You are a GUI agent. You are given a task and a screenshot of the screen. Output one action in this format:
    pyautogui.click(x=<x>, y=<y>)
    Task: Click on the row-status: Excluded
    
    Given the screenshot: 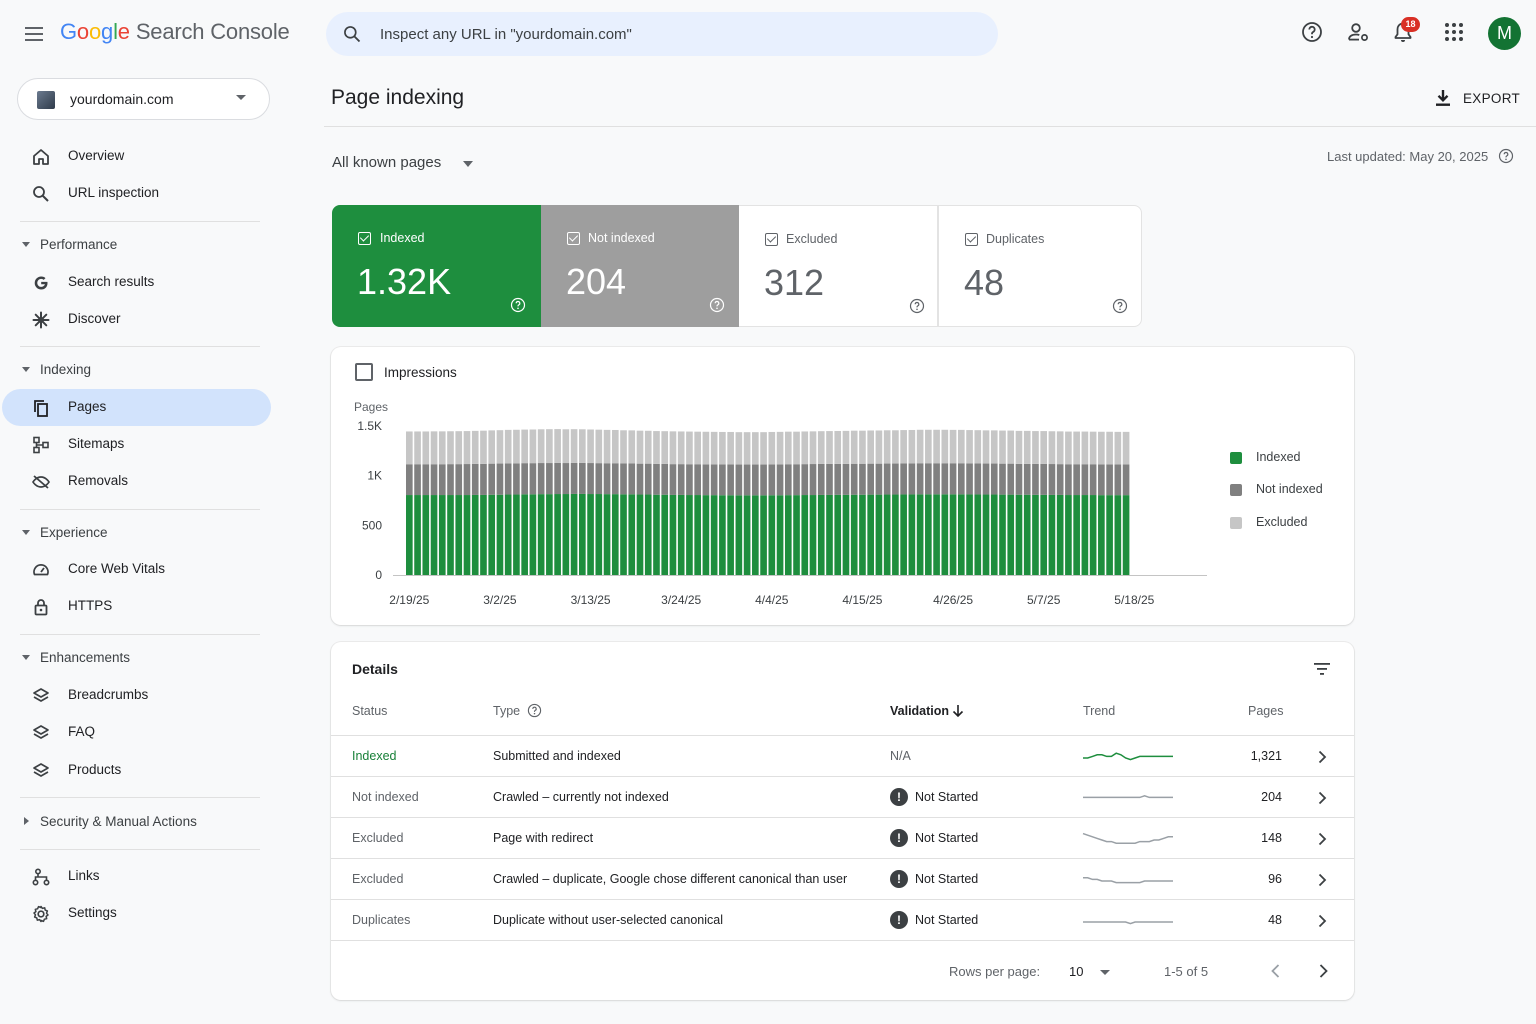 What is the action you would take?
    pyautogui.click(x=378, y=879)
    